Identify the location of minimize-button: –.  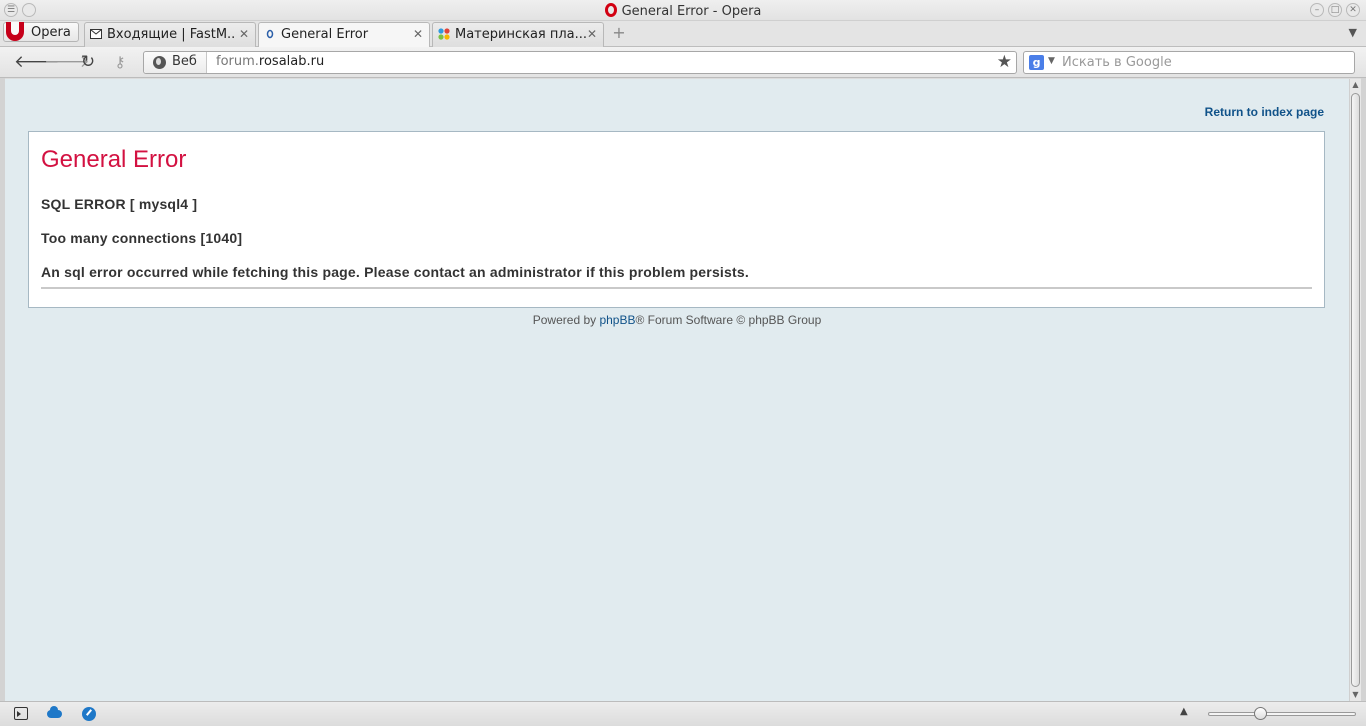
(1317, 10).